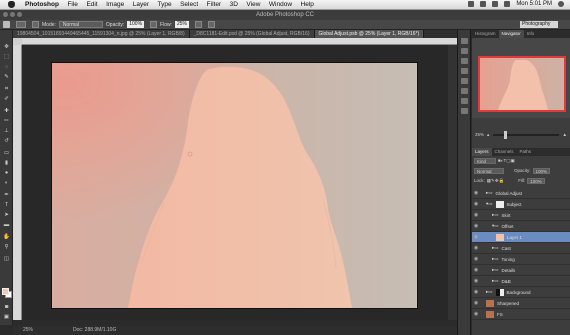 This screenshot has width=570, height=335. What do you see at coordinates (522, 84) in the screenshot?
I see `navigator-preview` at bounding box center [522, 84].